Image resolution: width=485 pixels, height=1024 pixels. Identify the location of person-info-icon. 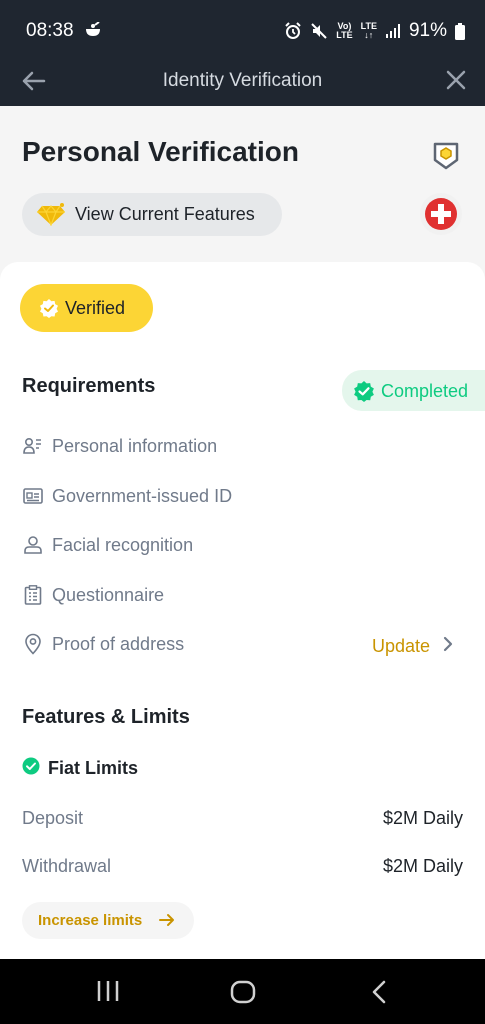
(33, 446).